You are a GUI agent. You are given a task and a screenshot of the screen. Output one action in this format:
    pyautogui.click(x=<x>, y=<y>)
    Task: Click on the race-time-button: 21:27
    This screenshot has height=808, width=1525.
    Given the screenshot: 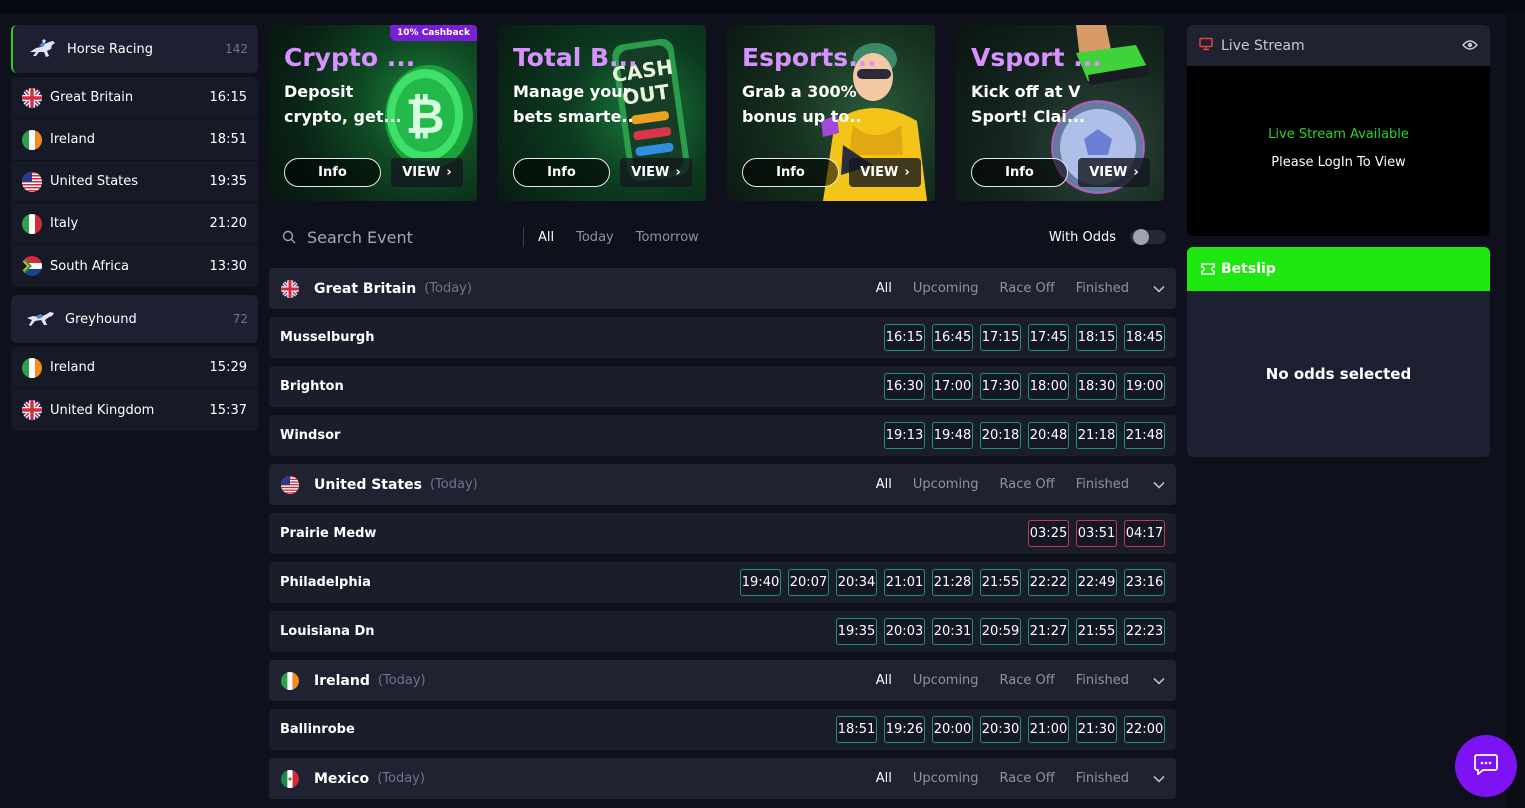 What is the action you would take?
    pyautogui.click(x=1048, y=631)
    